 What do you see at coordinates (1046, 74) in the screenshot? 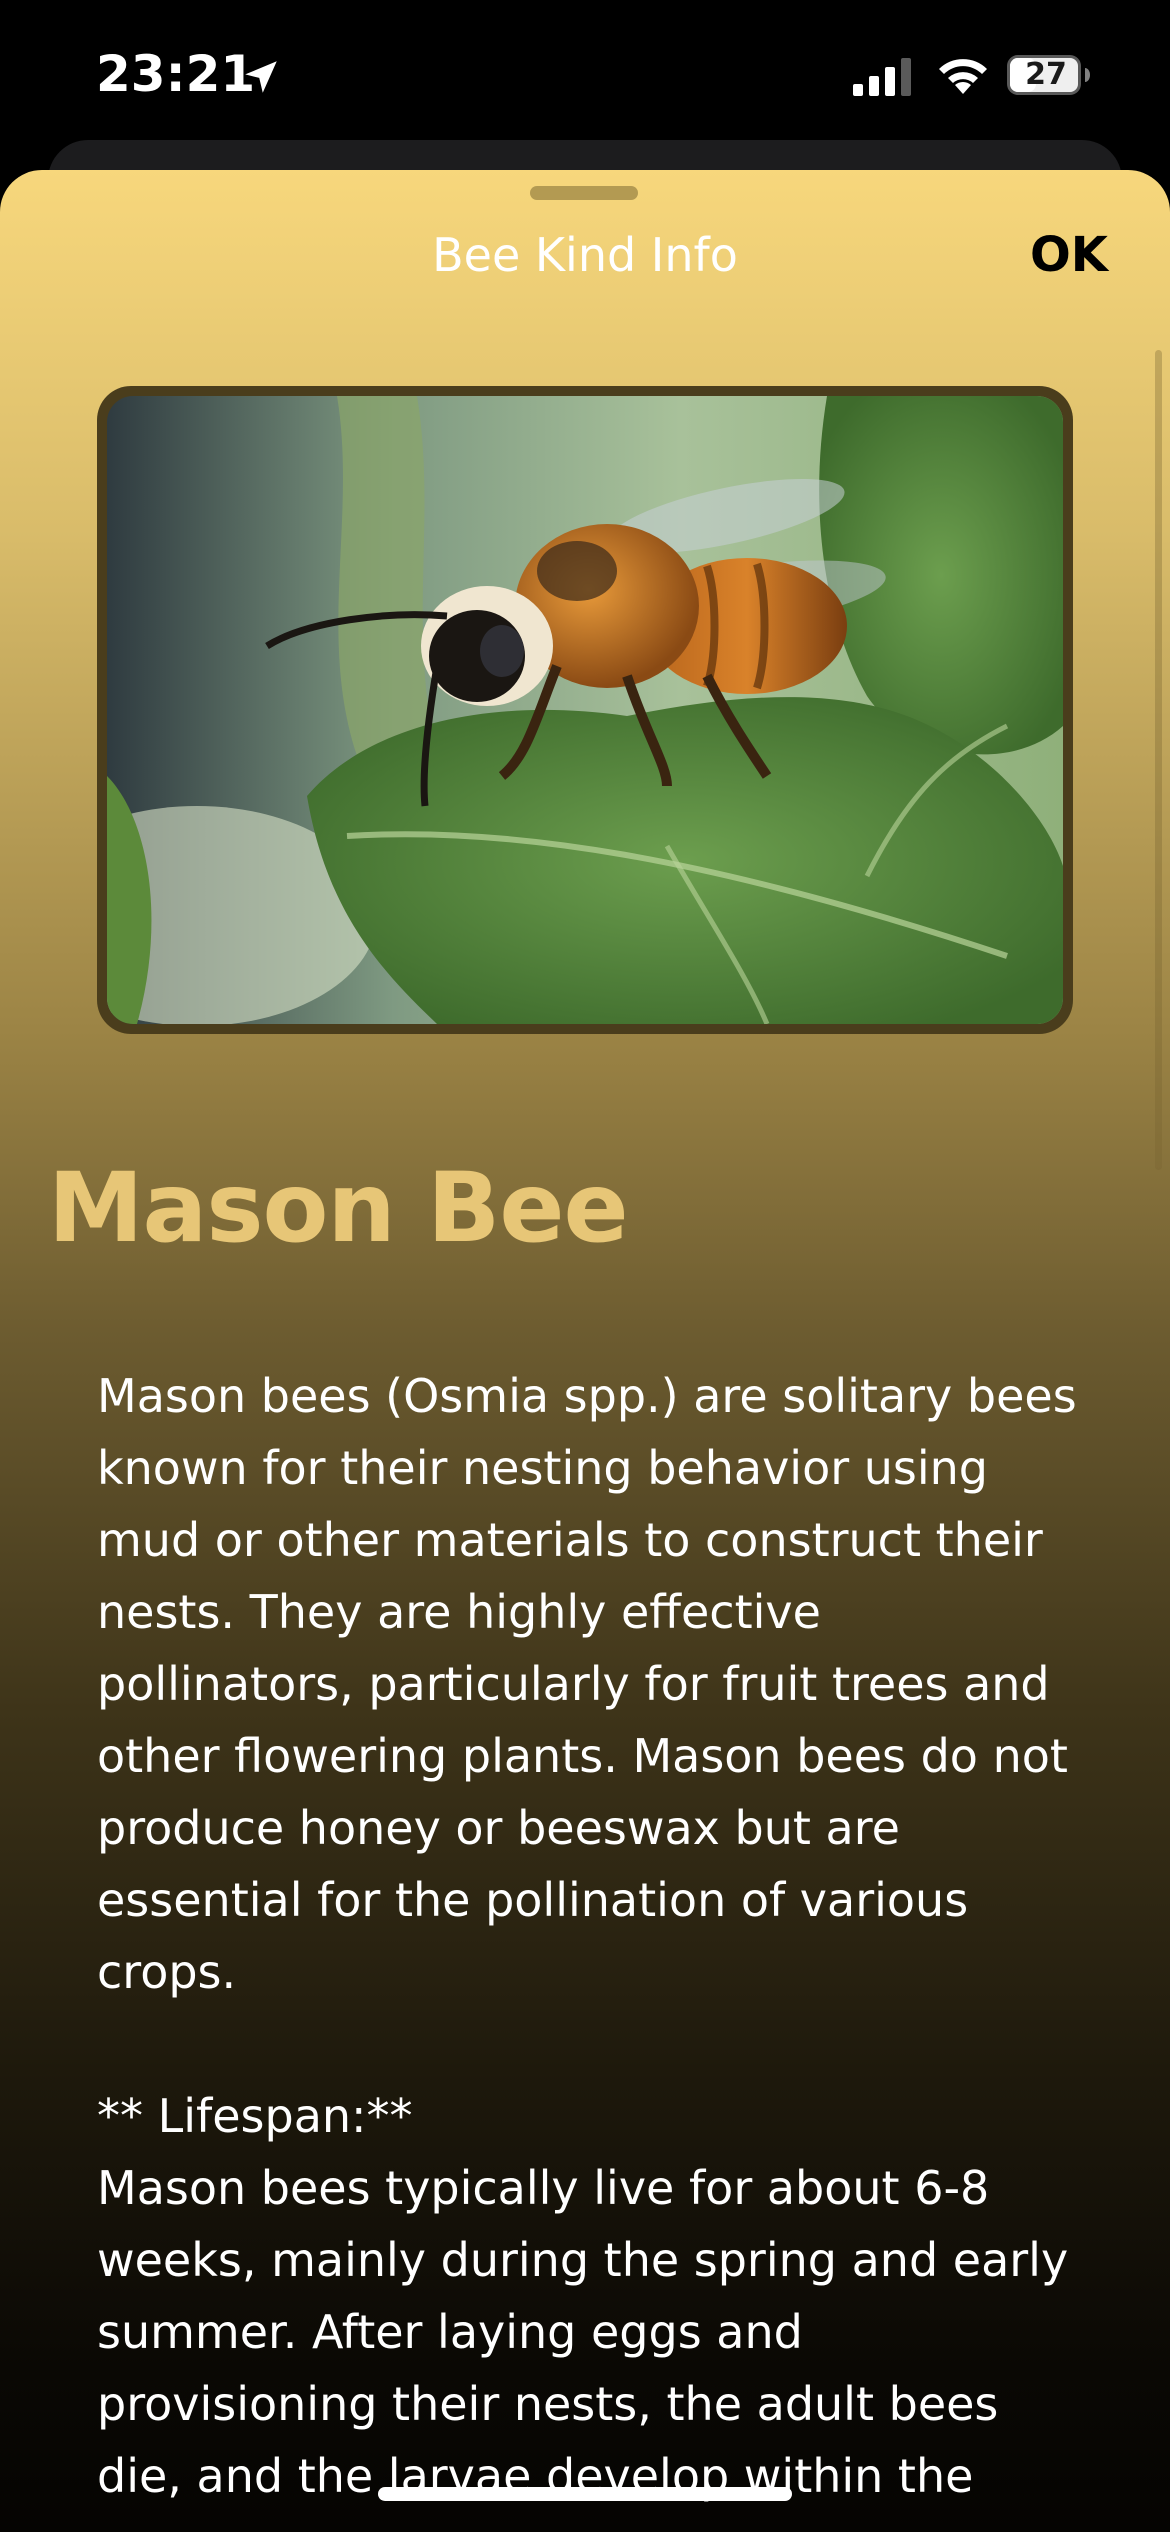
I see `battery-level: 27` at bounding box center [1046, 74].